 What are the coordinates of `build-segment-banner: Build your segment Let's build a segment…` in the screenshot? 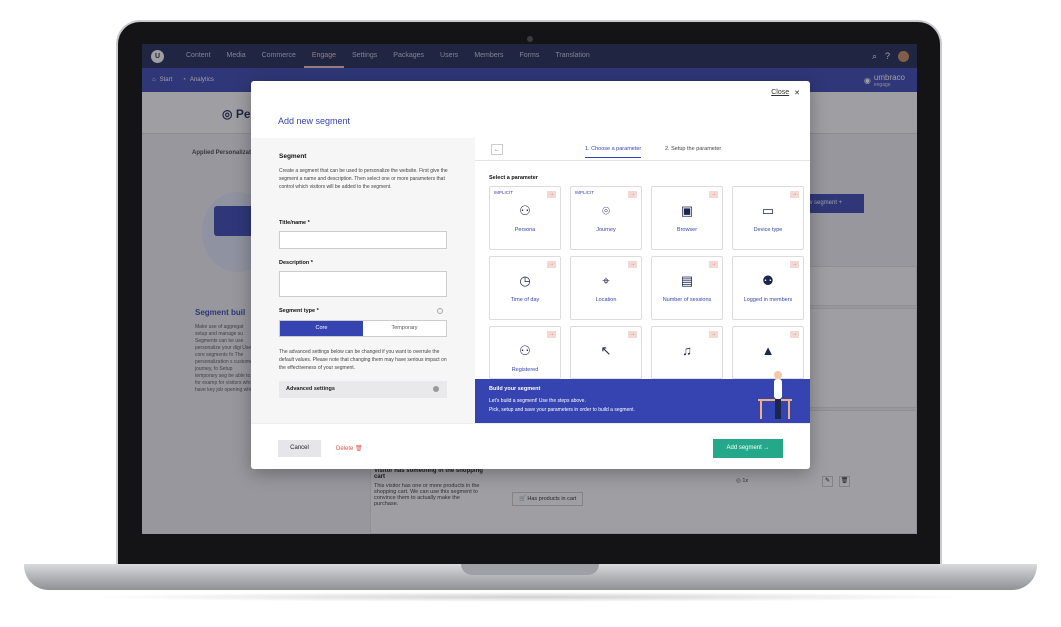 It's located at (642, 397).